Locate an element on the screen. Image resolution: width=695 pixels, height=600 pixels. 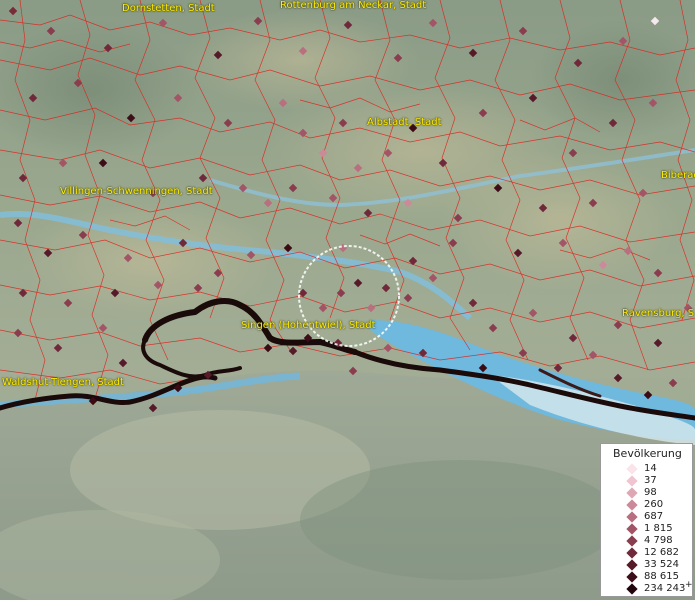
legend-value: 4 798 is located at coordinates (658, 540).